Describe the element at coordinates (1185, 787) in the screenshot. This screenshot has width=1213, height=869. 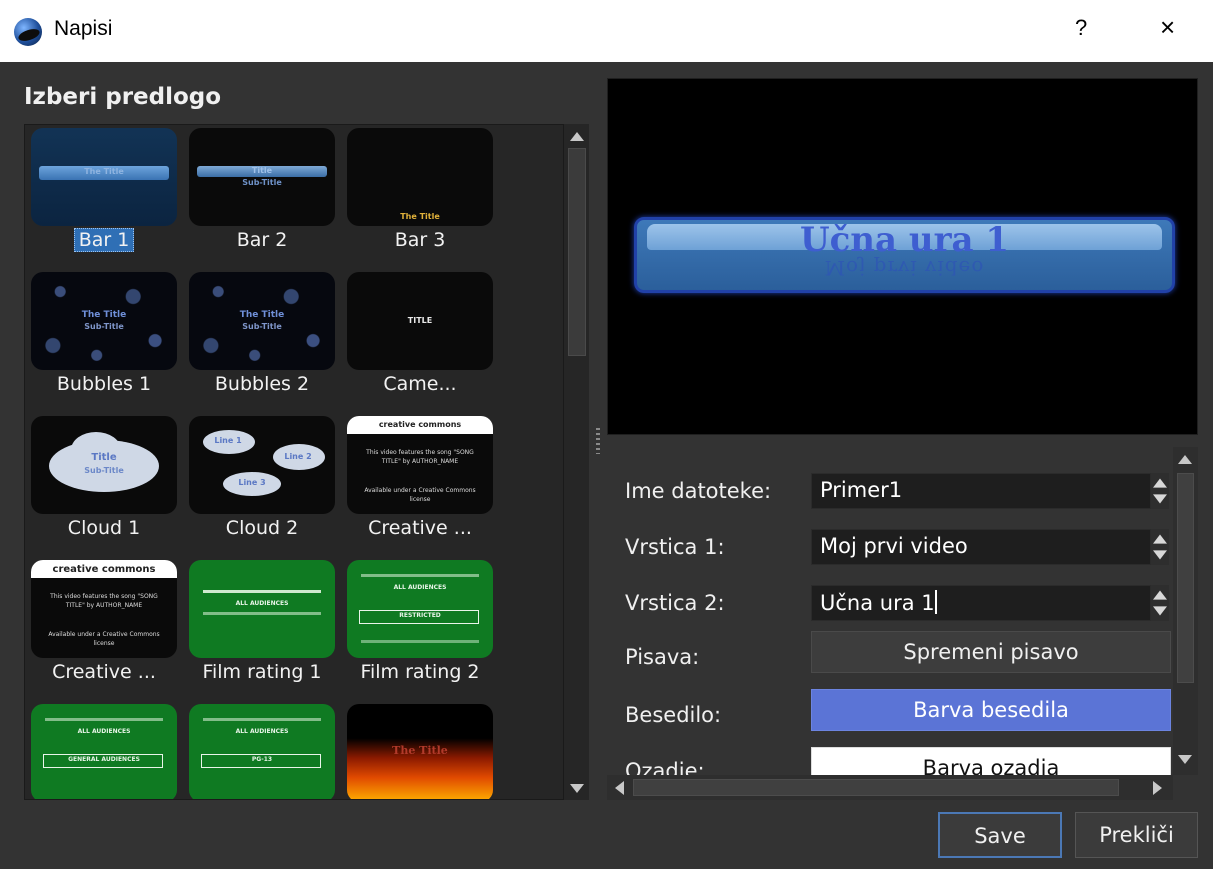
I see `scroll-corner` at that location.